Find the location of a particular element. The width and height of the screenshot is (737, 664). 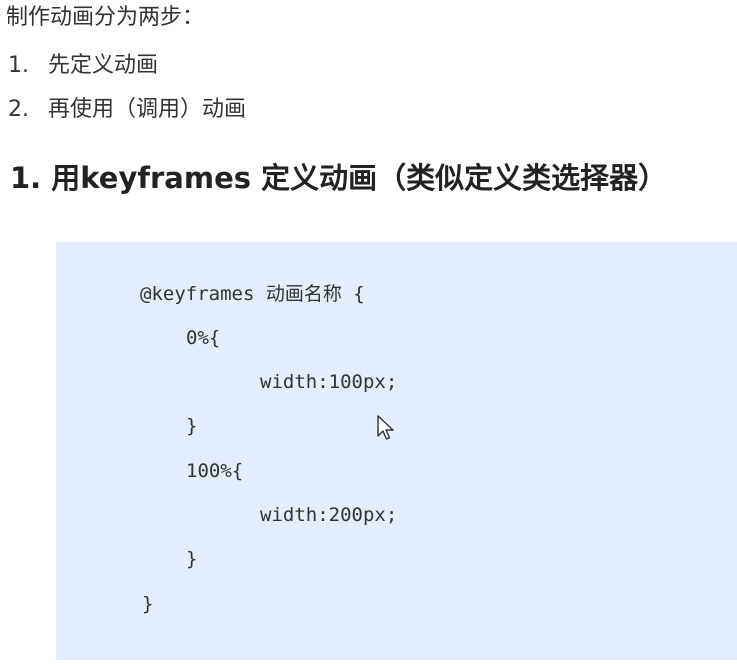

step-number: 2. is located at coordinates (18, 109).